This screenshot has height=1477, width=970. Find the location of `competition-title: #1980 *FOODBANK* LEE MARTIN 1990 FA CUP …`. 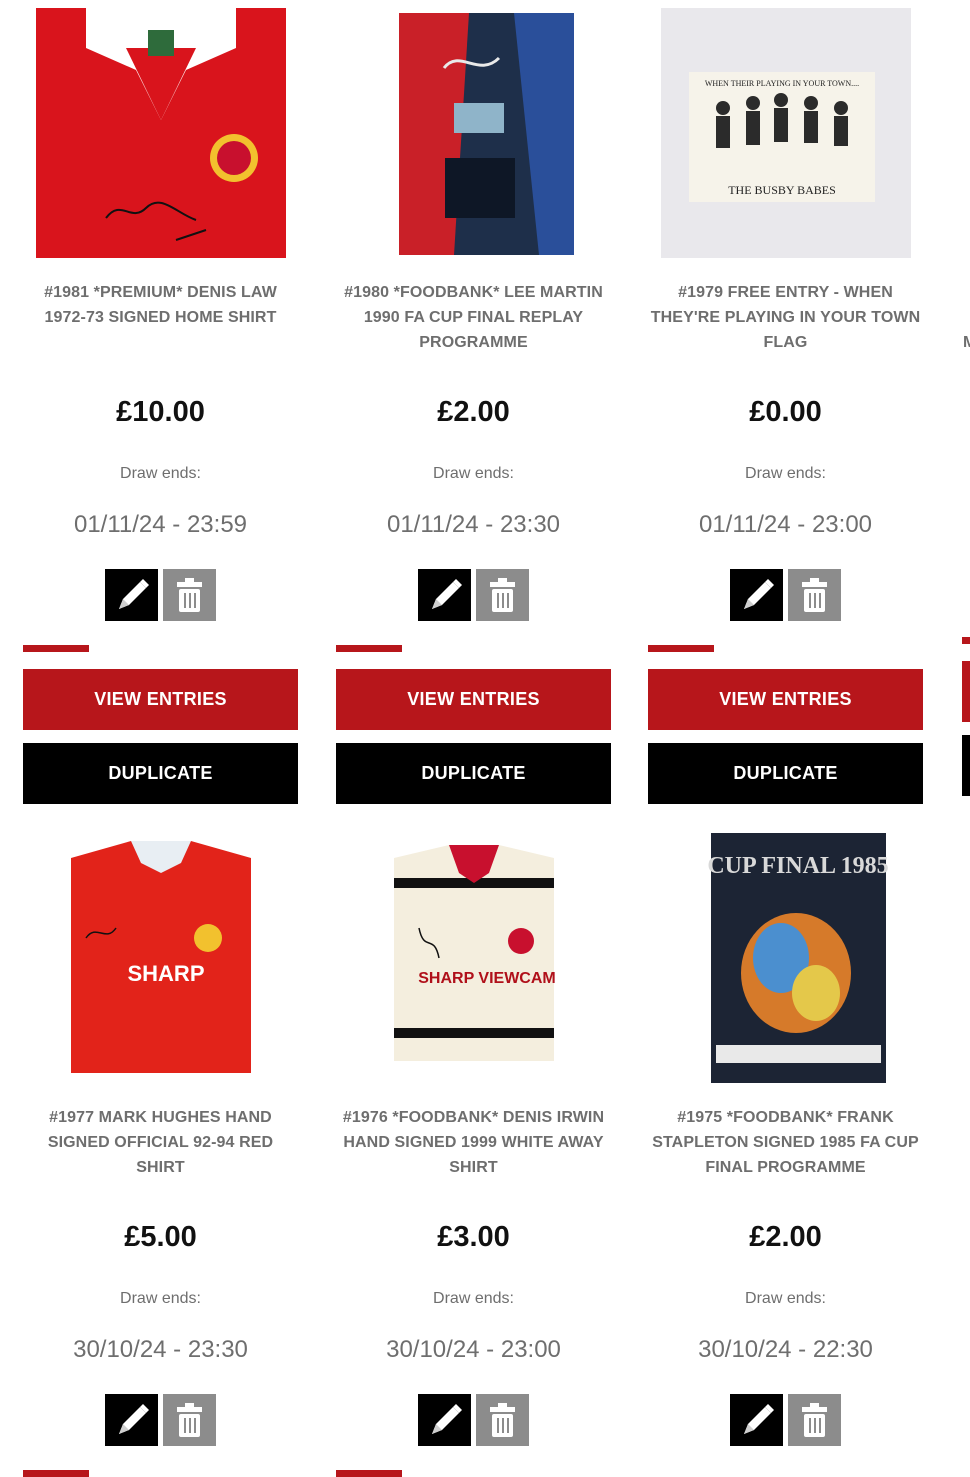

competition-title: #1980 *FOODBANK* LEE MARTIN 1990 FA CUP … is located at coordinates (473, 317).